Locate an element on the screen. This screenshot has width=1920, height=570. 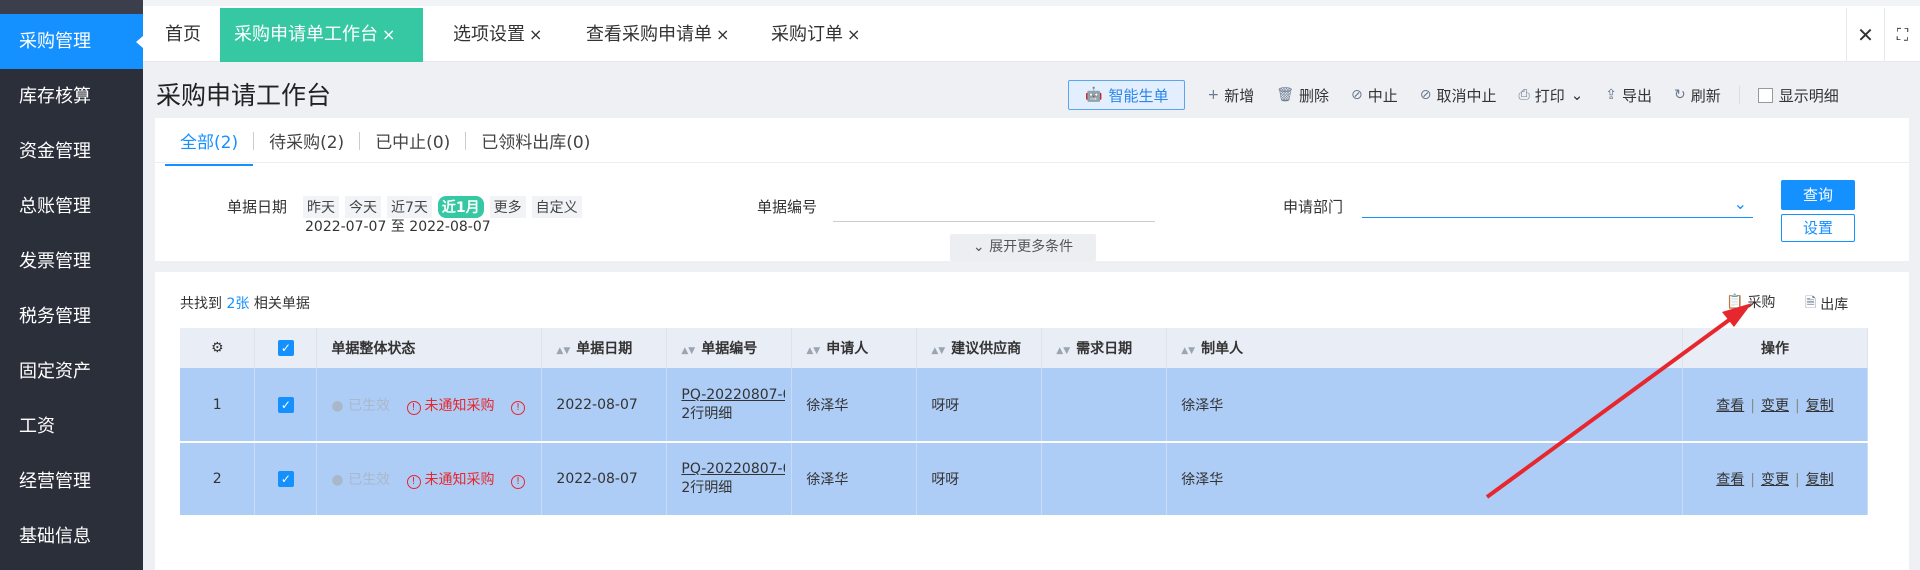
date-option-7days: 近7天 is located at coordinates (409, 207).